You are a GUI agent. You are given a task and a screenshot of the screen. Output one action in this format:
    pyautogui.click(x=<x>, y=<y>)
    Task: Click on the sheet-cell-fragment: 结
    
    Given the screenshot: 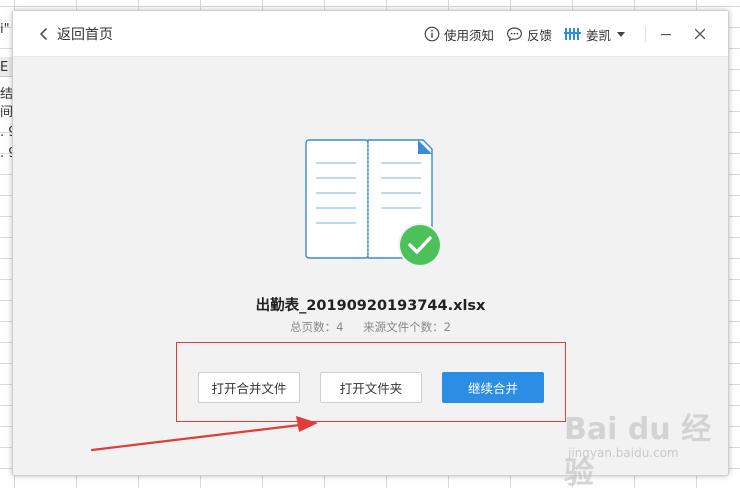 What is the action you would take?
    pyautogui.click(x=6, y=94)
    